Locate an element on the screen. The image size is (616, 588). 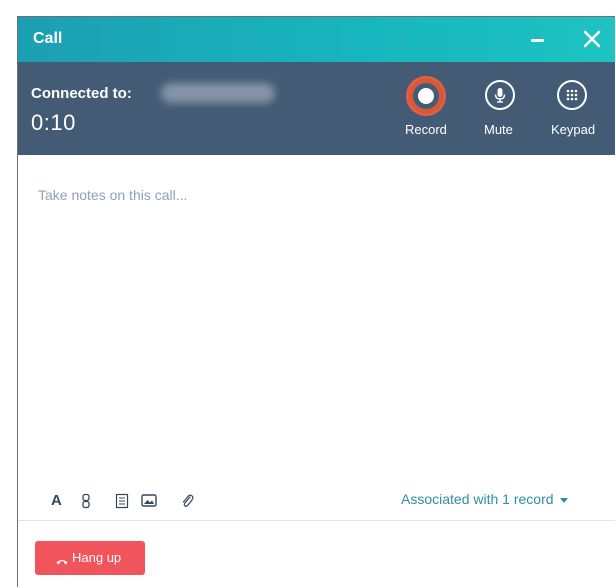
keypad-label: Keypad is located at coordinates (573, 129).